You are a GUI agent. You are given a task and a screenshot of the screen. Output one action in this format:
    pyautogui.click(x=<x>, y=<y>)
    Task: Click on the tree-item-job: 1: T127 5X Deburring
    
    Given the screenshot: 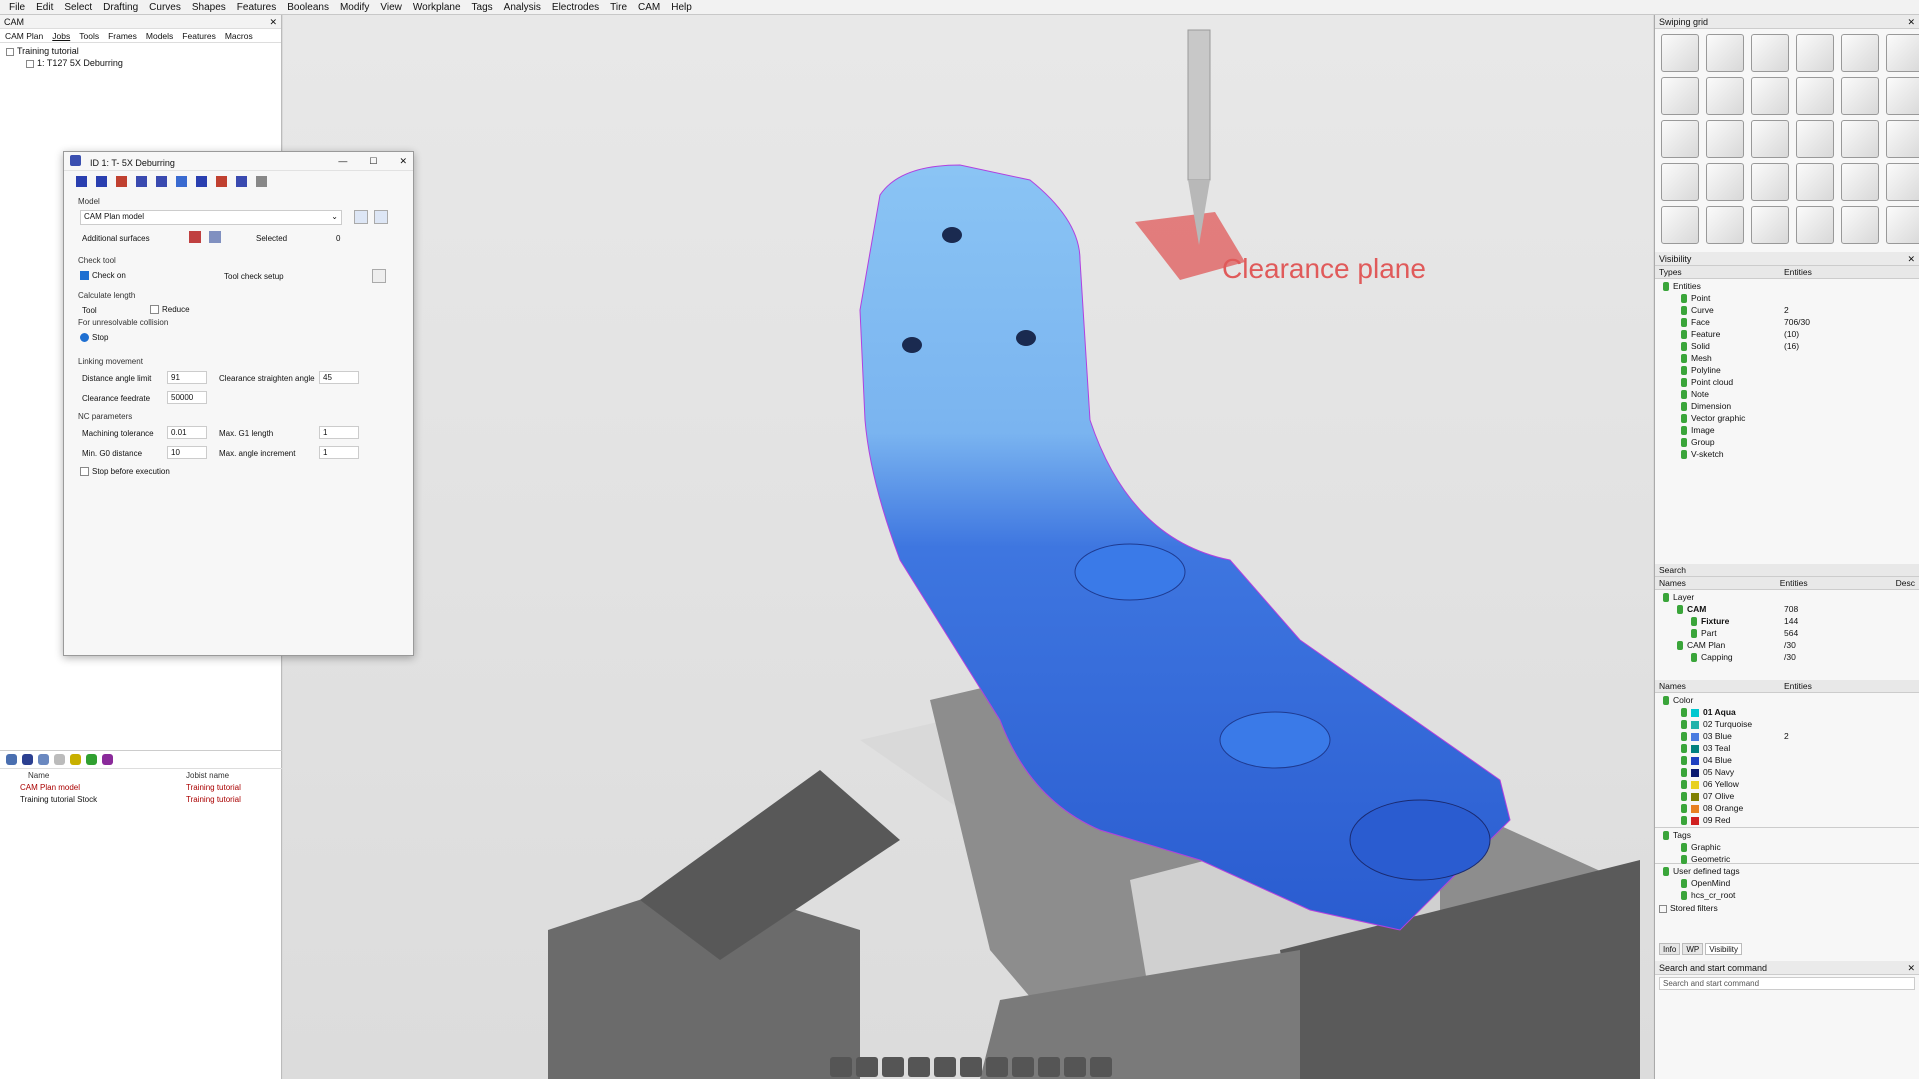 What is the action you would take?
    pyautogui.click(x=140, y=64)
    